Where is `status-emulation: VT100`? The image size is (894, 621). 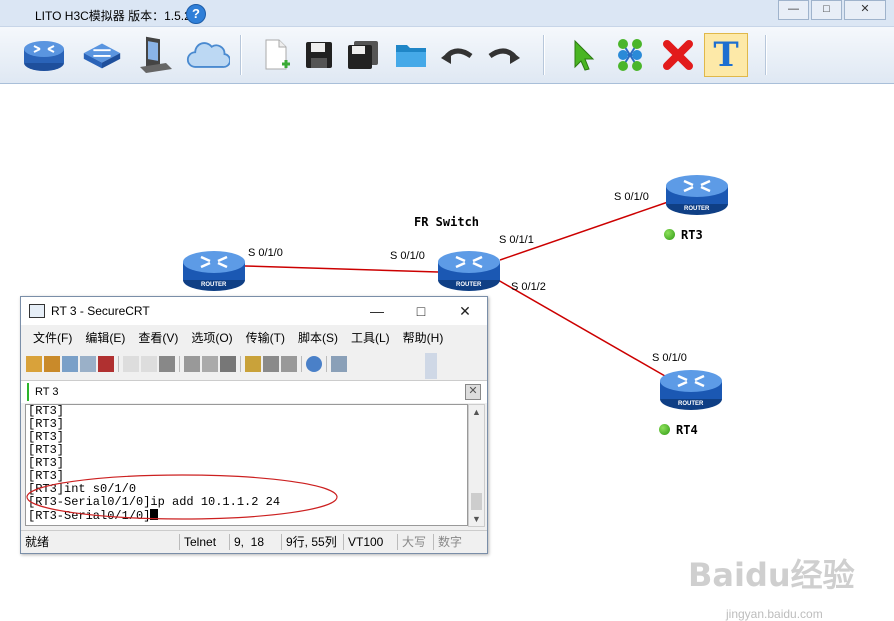 status-emulation: VT100 is located at coordinates (365, 542).